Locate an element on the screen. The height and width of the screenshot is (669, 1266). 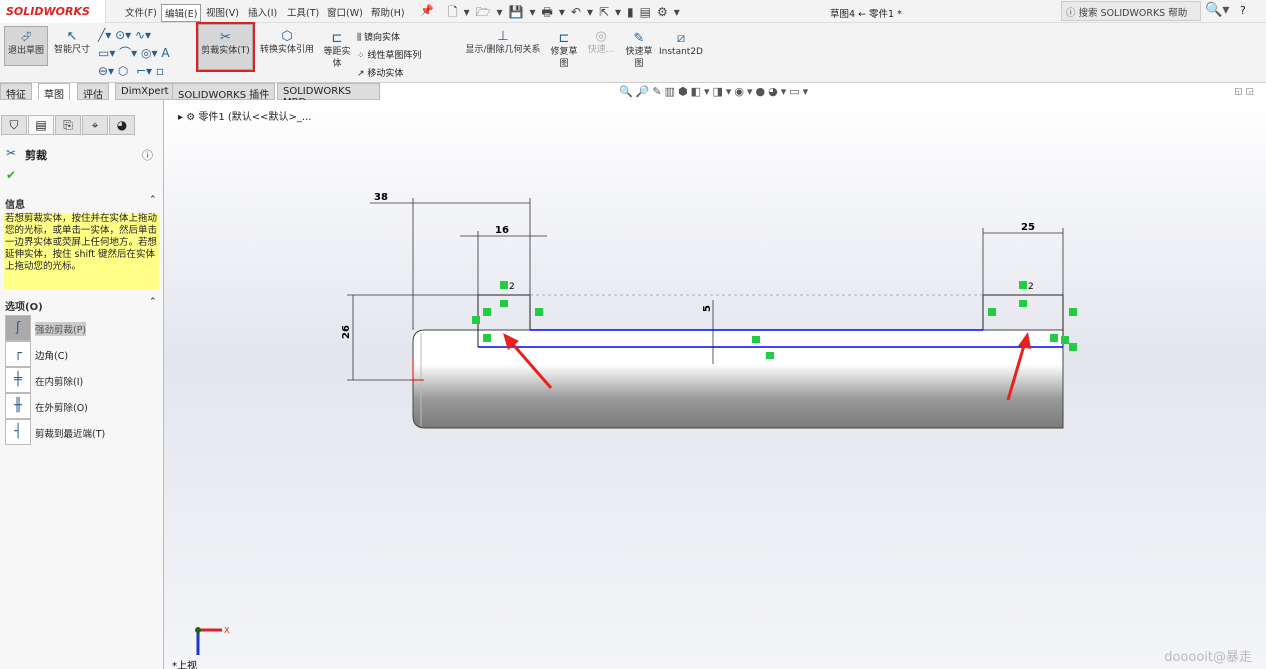
view-orientation-label: *上视 is located at coordinates (184, 664).